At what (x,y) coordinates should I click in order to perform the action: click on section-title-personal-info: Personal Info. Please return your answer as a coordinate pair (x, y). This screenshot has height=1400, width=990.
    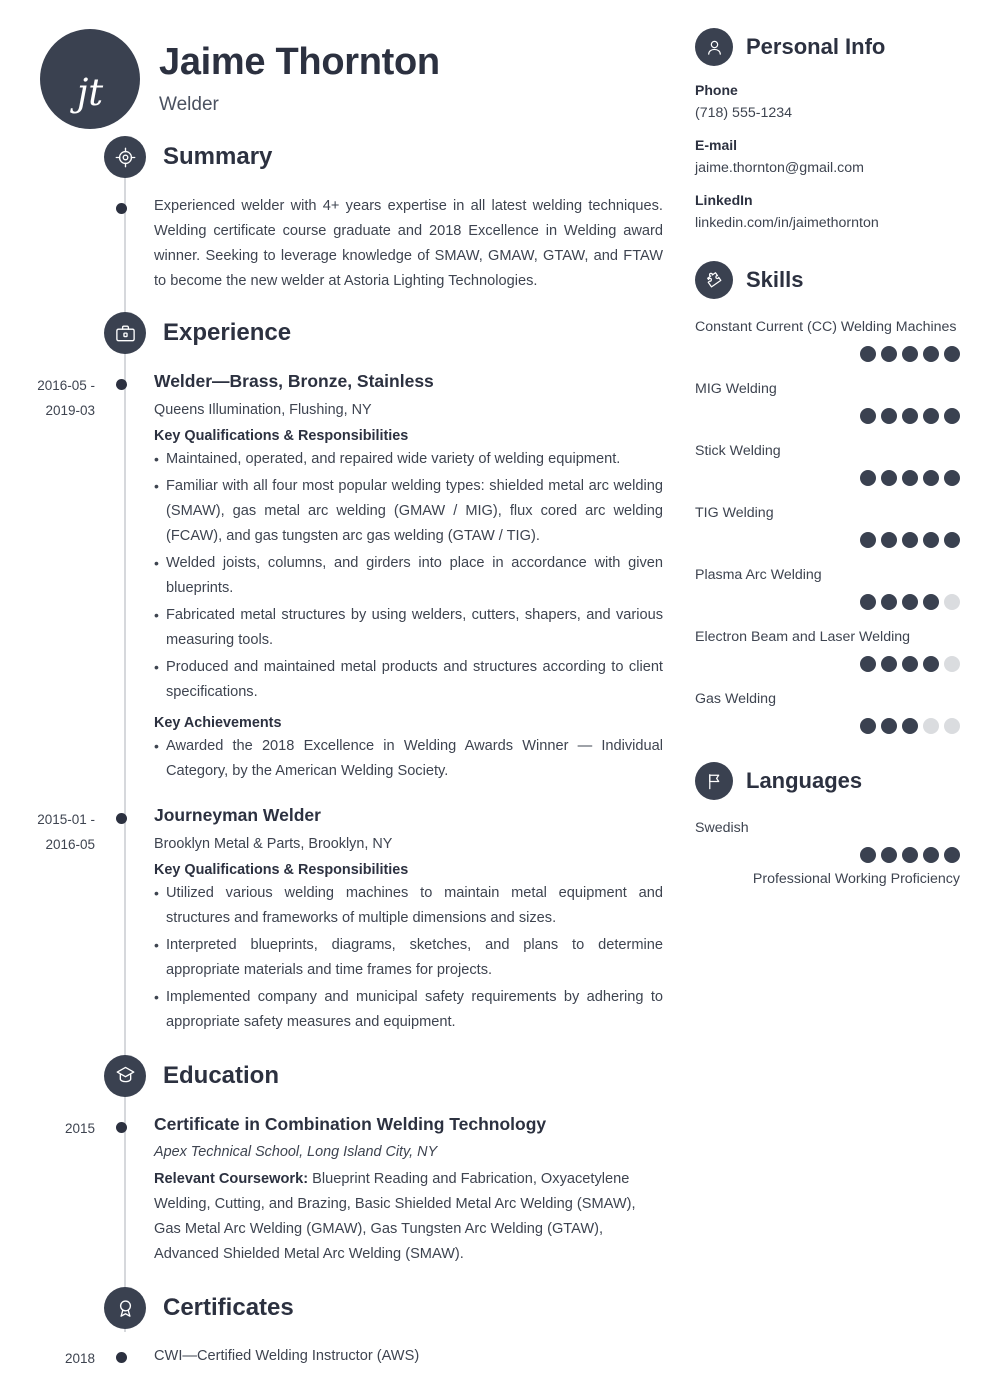
    Looking at the image, I should click on (816, 46).